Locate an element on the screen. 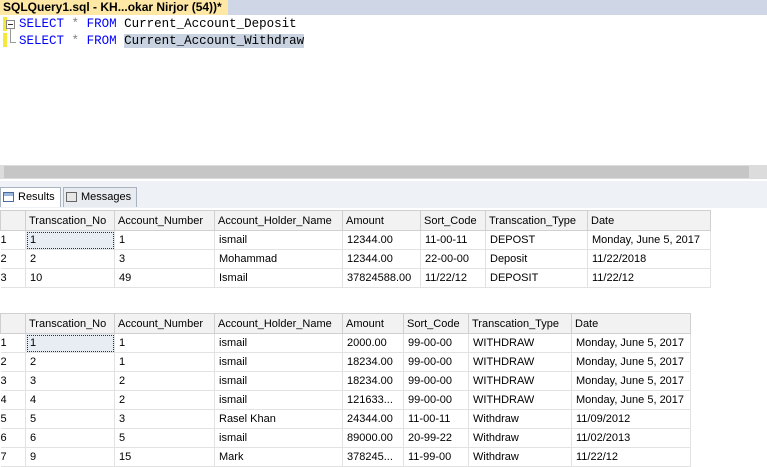 The width and height of the screenshot is (767, 467). grid-cell: Deposit is located at coordinates (536, 259).